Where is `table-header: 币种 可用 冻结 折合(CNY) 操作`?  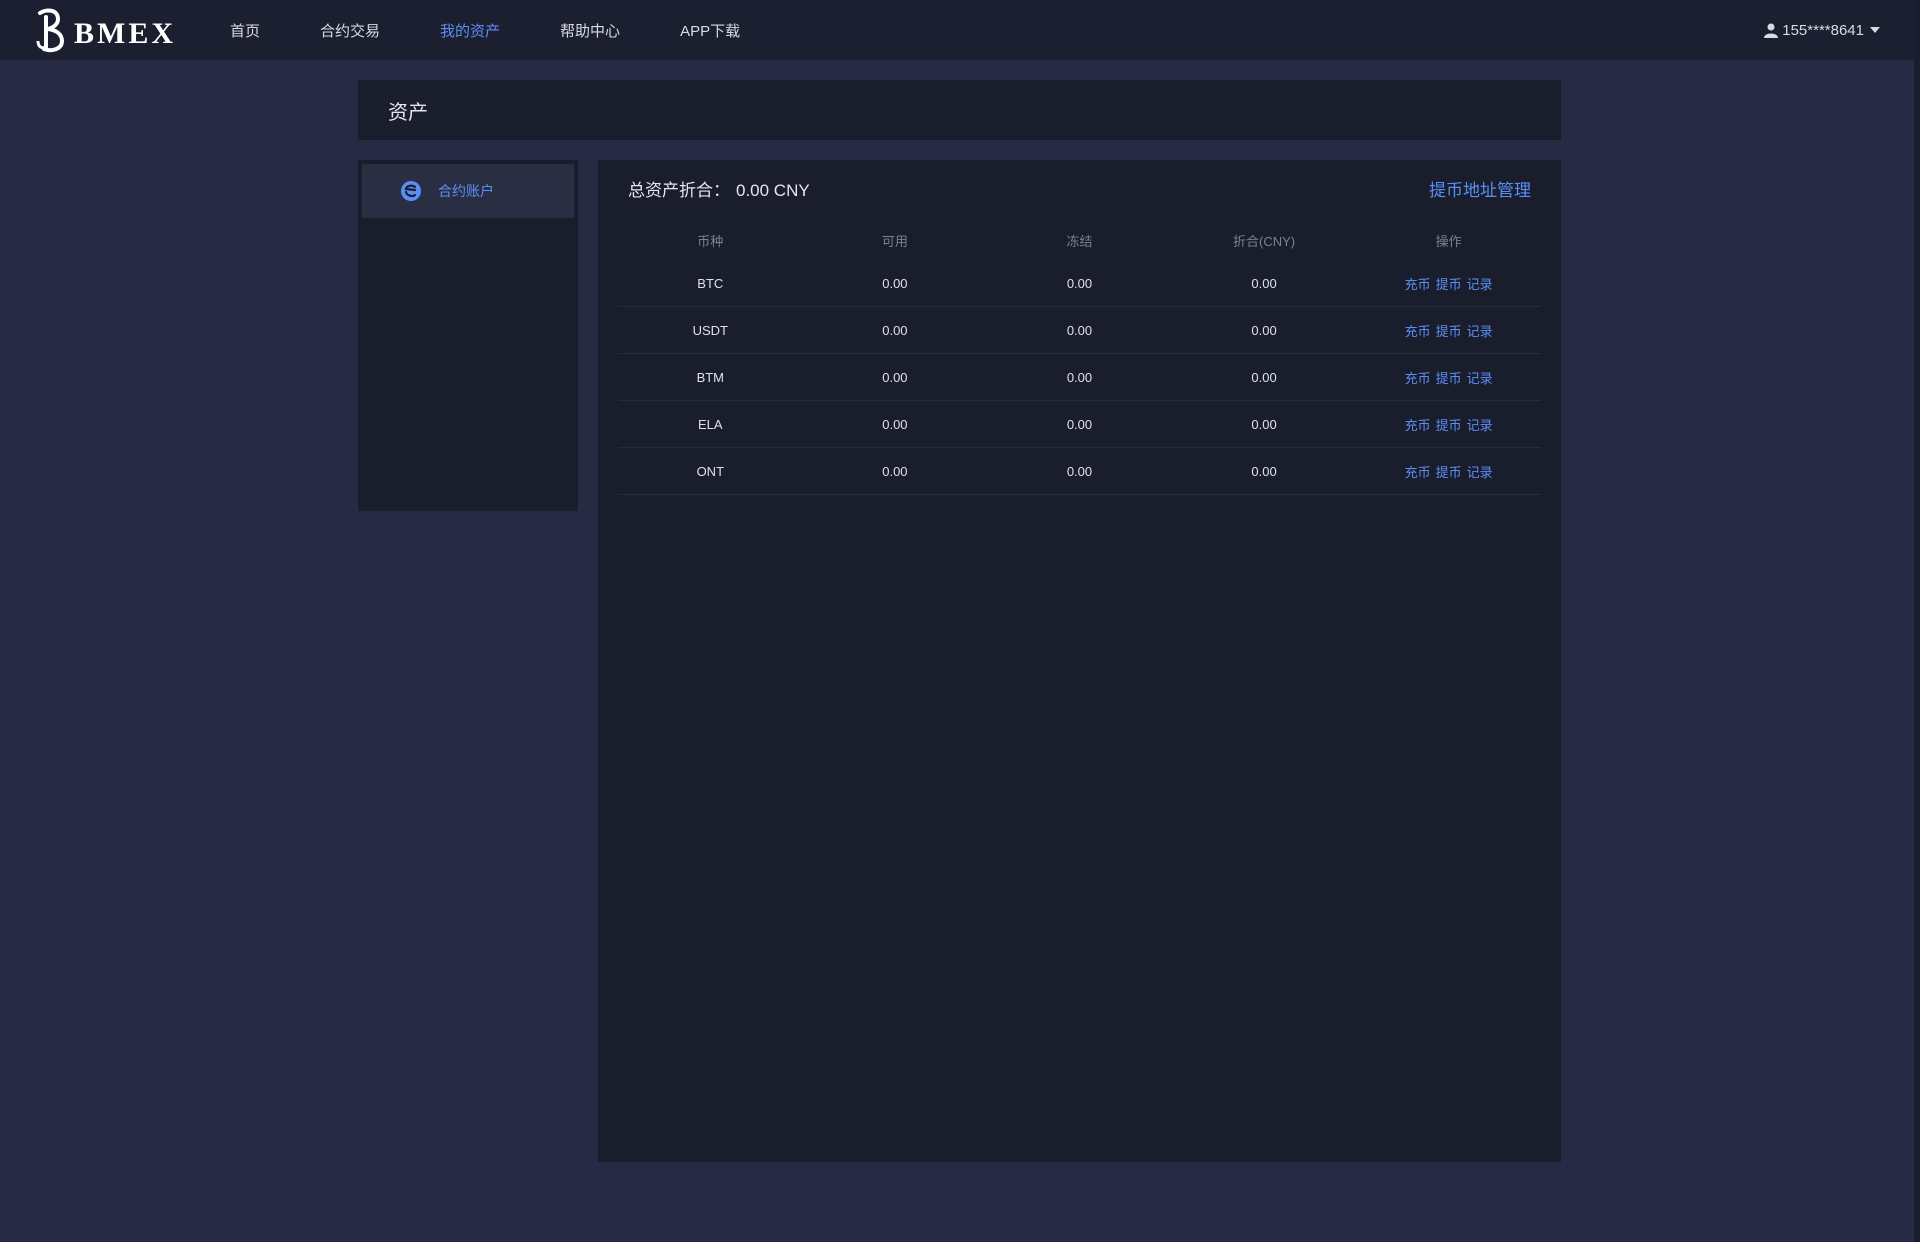 table-header: 币种 可用 冻结 折合(CNY) 操作 is located at coordinates (1079, 240).